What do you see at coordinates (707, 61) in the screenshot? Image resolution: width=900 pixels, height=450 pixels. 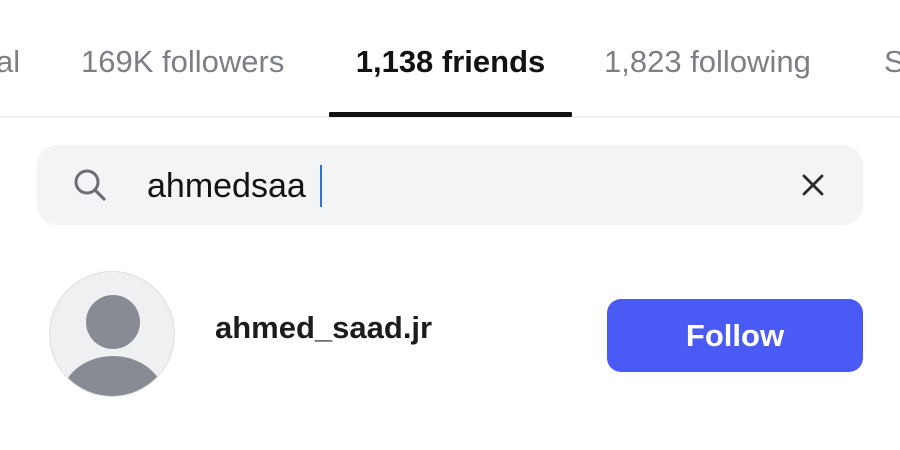 I see `tab-label: 1,823 following` at bounding box center [707, 61].